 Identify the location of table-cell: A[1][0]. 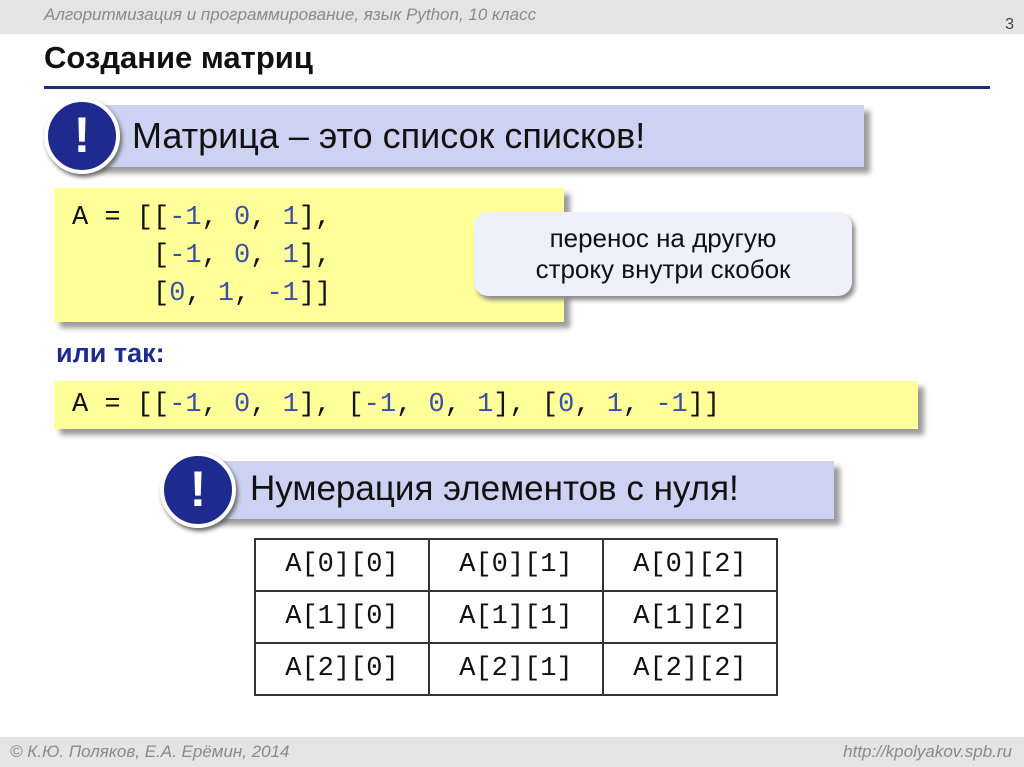
(342, 617).